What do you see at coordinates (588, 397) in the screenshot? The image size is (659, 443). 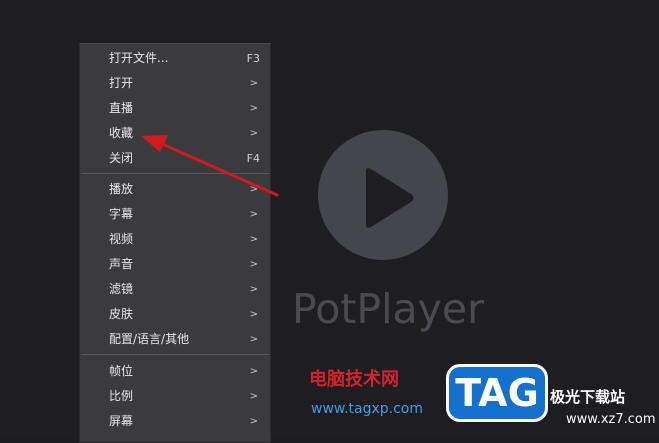 I see `watermark-site-name: 极光下载站` at bounding box center [588, 397].